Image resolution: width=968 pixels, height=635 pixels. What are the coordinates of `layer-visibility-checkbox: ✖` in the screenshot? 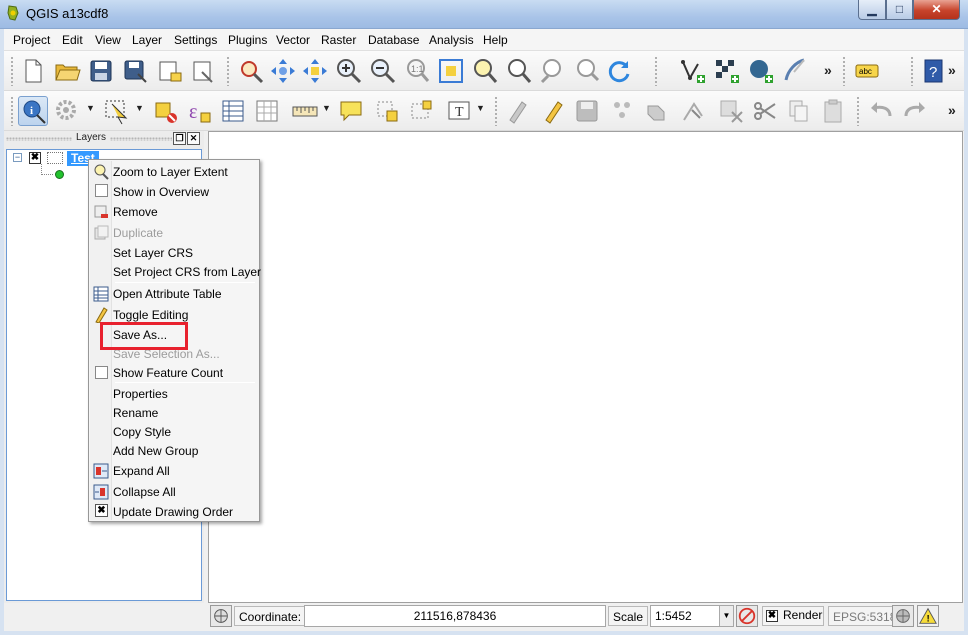 It's located at (35, 158).